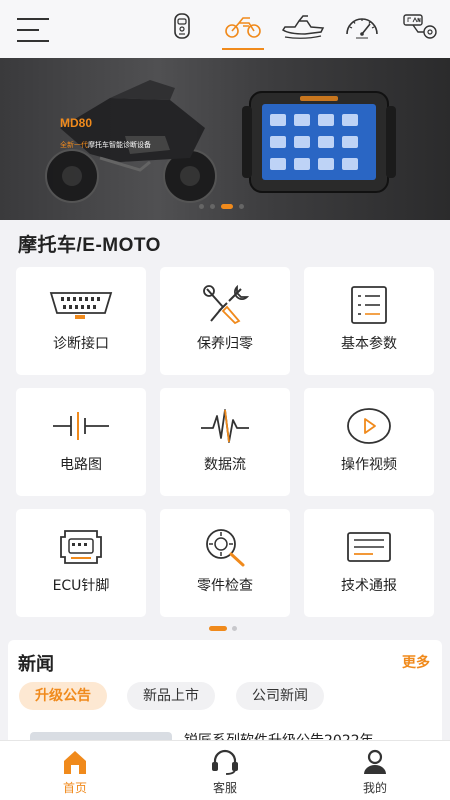  Describe the element at coordinates (369, 305) in the screenshot. I see `parameter-list-icon` at that location.